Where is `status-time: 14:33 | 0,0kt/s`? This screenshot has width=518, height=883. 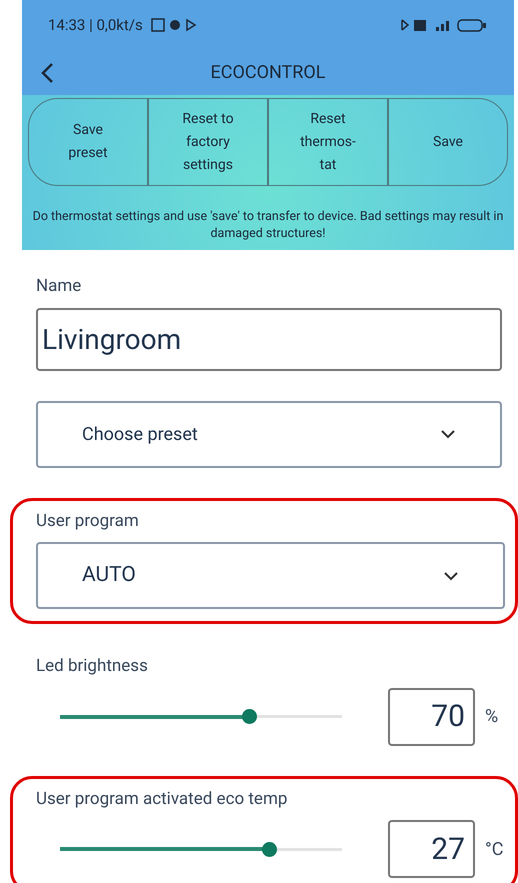 status-time: 14:33 | 0,0kt/s is located at coordinates (95, 25).